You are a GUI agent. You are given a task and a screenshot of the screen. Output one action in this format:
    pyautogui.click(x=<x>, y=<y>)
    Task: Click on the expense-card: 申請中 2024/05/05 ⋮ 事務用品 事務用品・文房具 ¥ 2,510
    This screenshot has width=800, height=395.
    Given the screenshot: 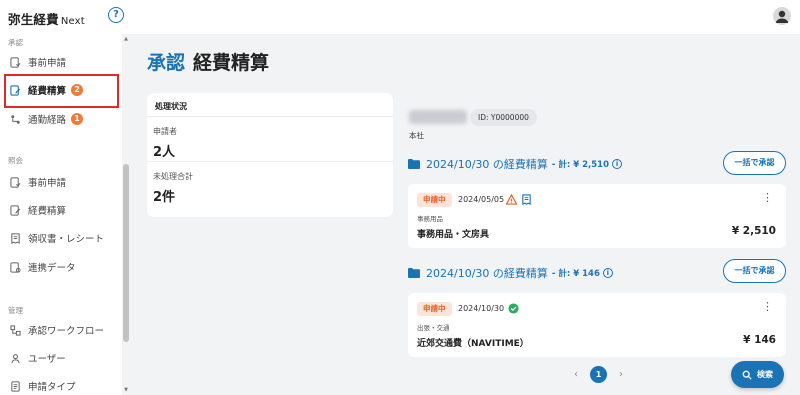 What is the action you would take?
    pyautogui.click(x=597, y=216)
    